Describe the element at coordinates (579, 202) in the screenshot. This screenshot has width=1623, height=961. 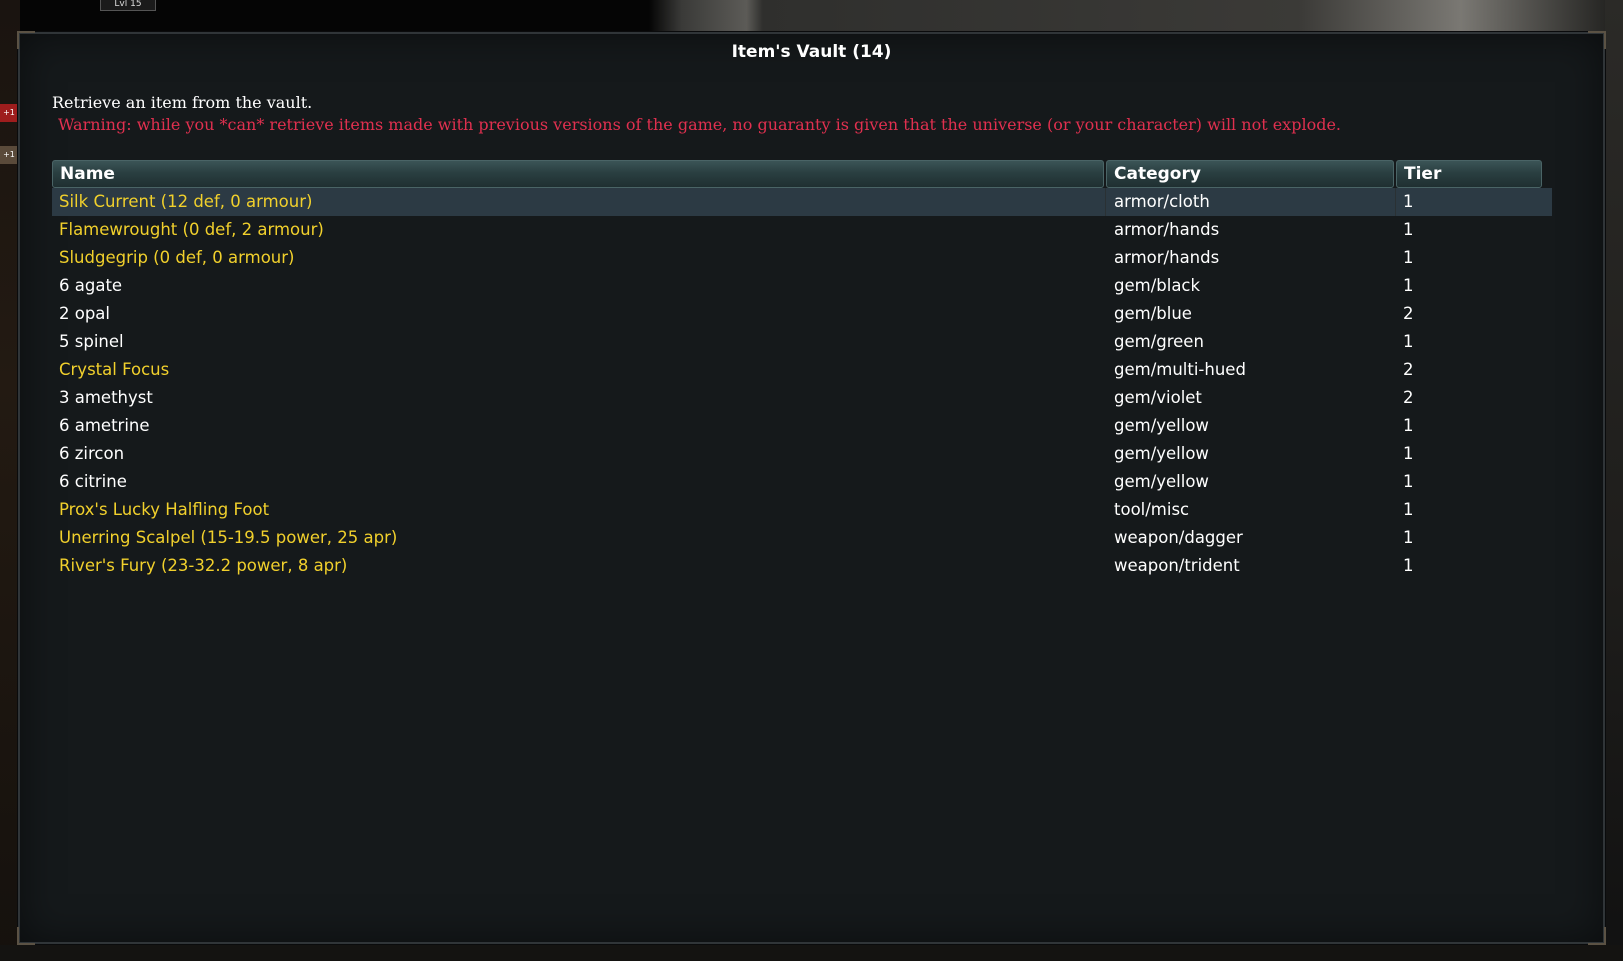
I see `item-name-cell: Silk Current (12 def, 0 armour)` at that location.